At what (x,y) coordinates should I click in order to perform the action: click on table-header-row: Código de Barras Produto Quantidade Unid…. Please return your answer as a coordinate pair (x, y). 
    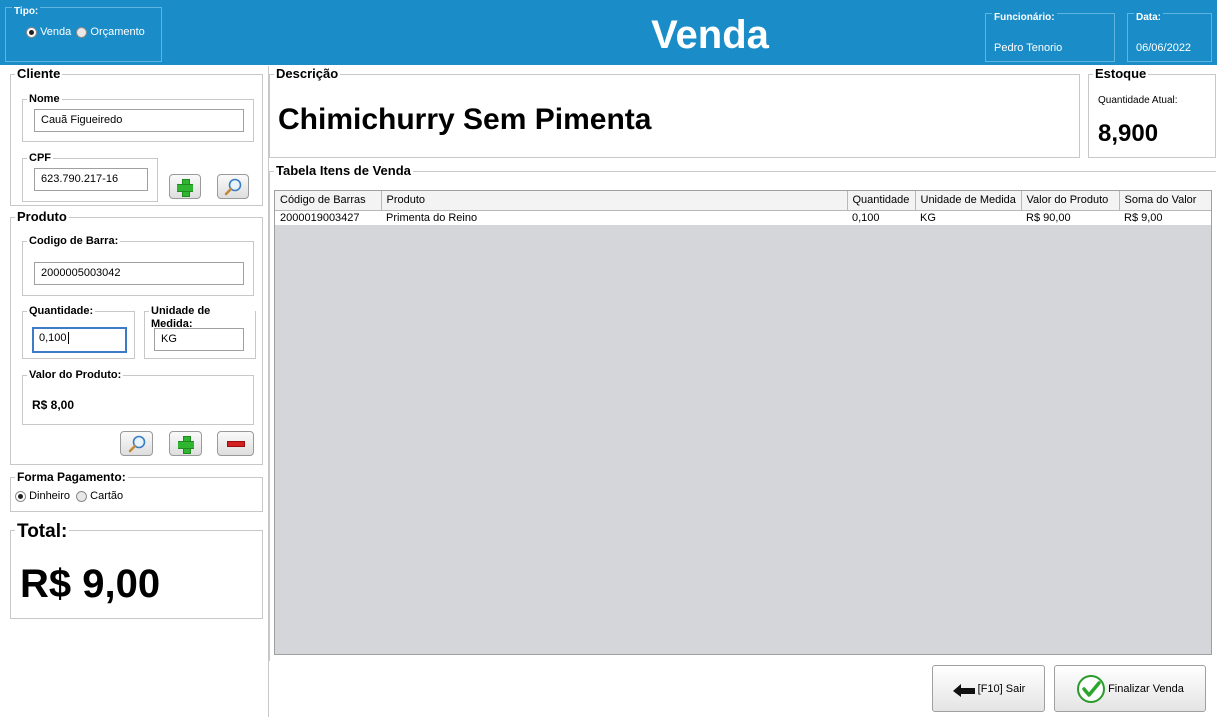
    Looking at the image, I should click on (743, 201).